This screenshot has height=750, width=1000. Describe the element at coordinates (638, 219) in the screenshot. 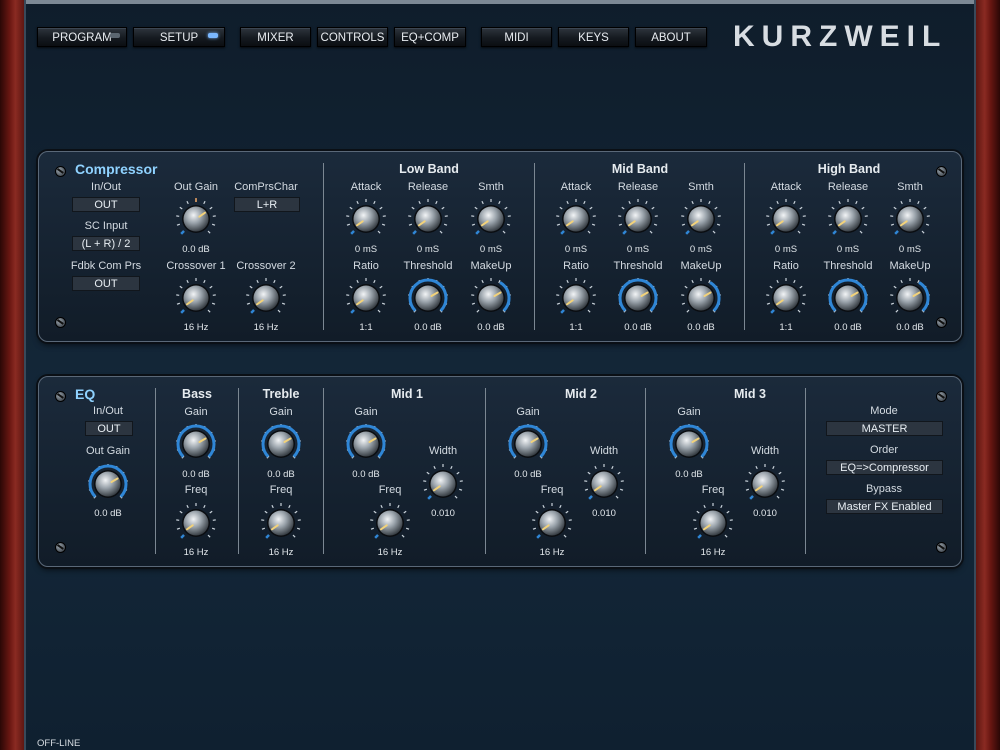

I see `mid-release-knob` at that location.